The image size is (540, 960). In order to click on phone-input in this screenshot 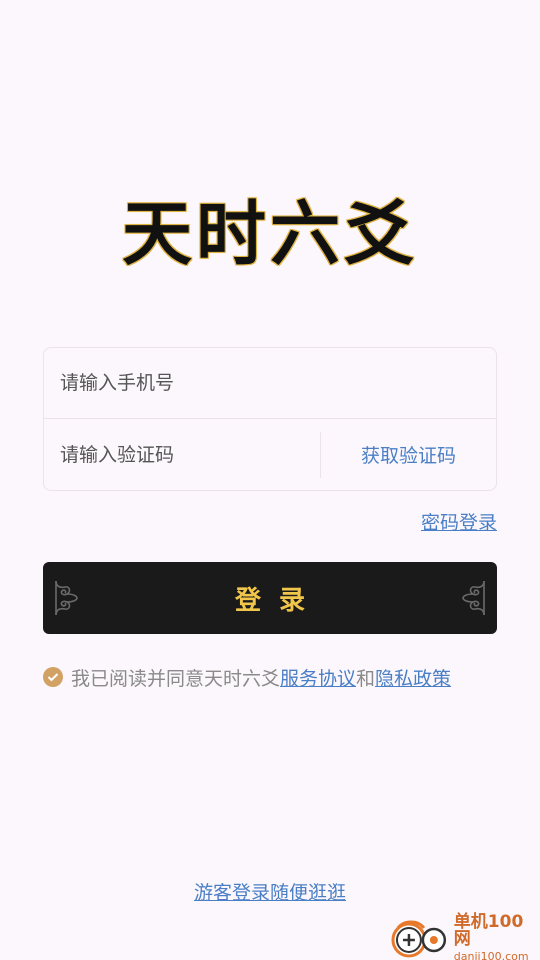, I will do `click(270, 383)`.